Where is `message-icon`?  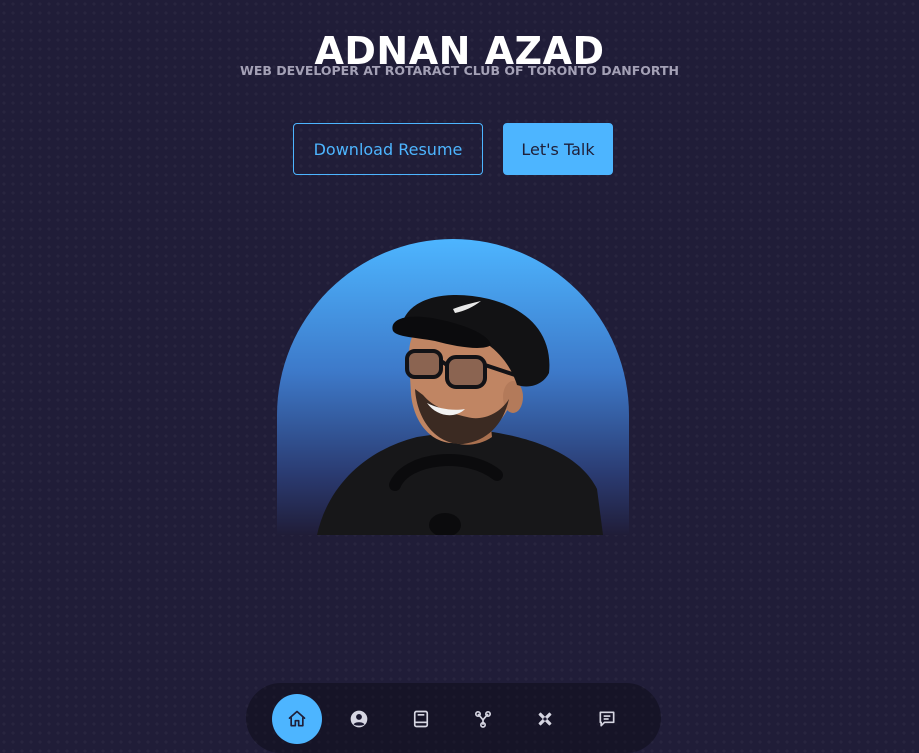 message-icon is located at coordinates (607, 719).